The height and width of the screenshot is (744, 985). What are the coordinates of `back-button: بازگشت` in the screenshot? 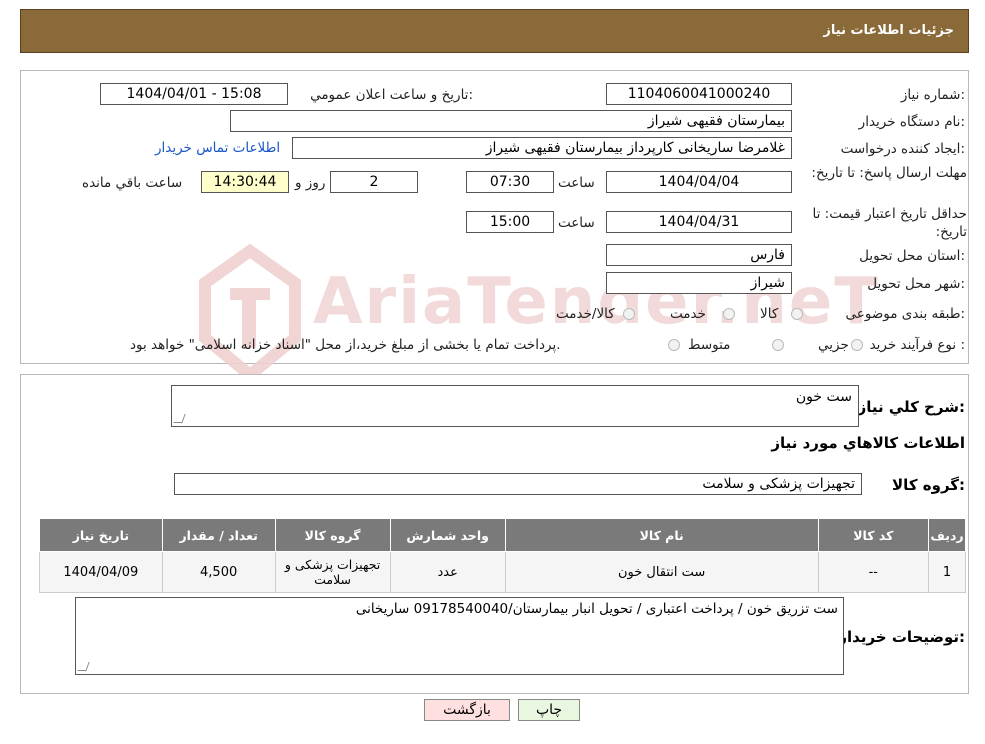 It's located at (467, 710).